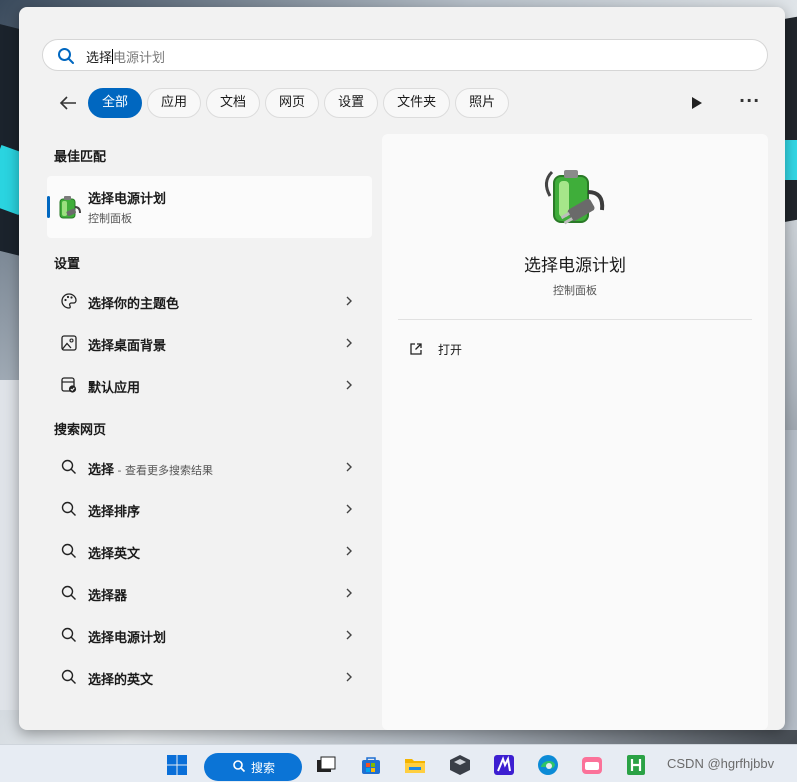 This screenshot has width=797, height=782. Describe the element at coordinates (636, 765) in the screenshot. I see `hbuilder-icon` at that location.